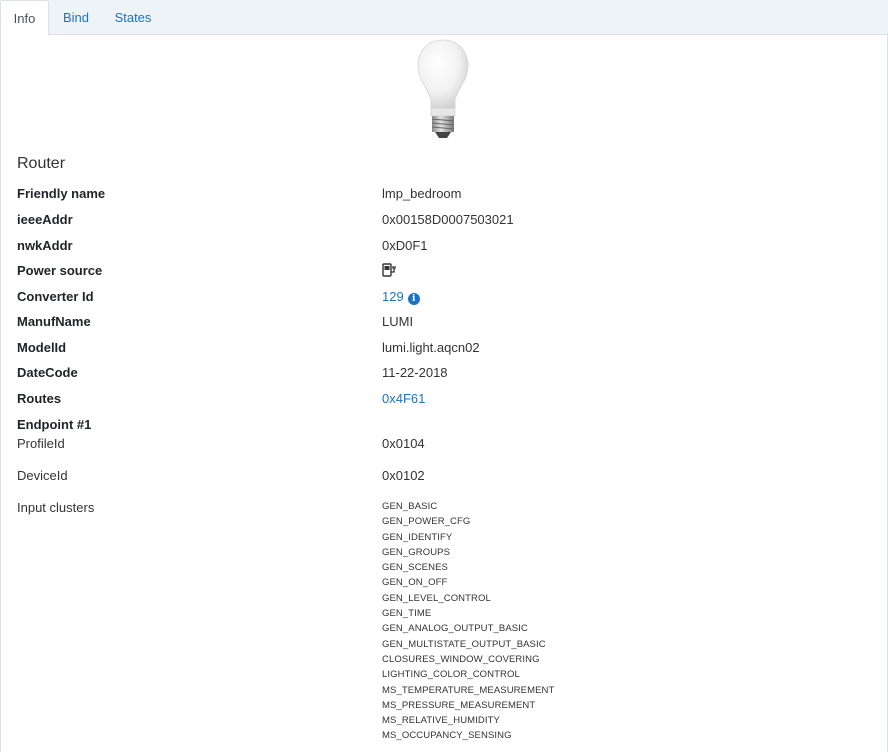 The height and width of the screenshot is (752, 888). What do you see at coordinates (415, 583) in the screenshot?
I see `cluster-item: GEN_ON_OFF` at bounding box center [415, 583].